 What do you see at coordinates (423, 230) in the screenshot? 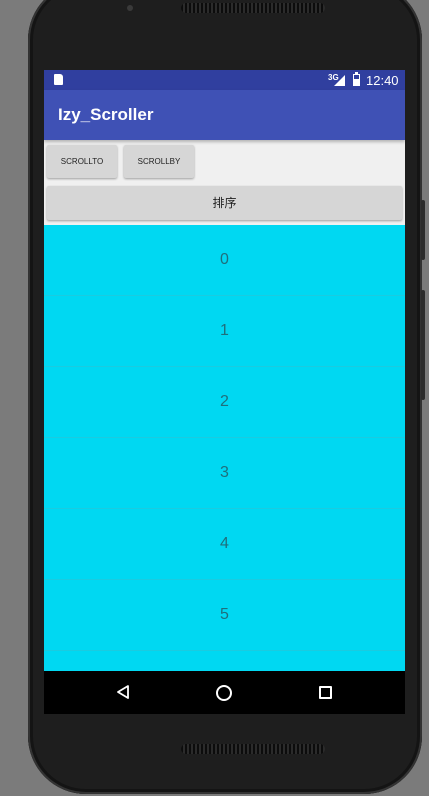
I see `power-button` at bounding box center [423, 230].